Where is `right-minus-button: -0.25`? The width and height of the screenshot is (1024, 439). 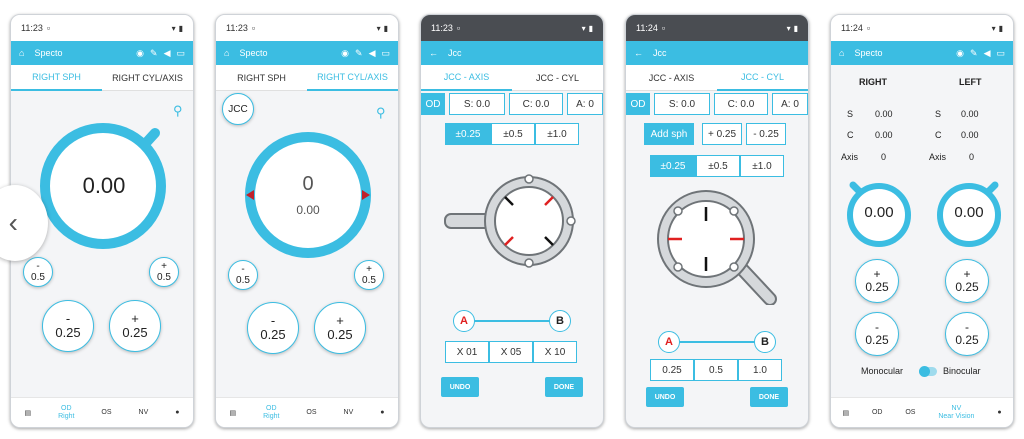
right-minus-button: -0.25 is located at coordinates (877, 334).